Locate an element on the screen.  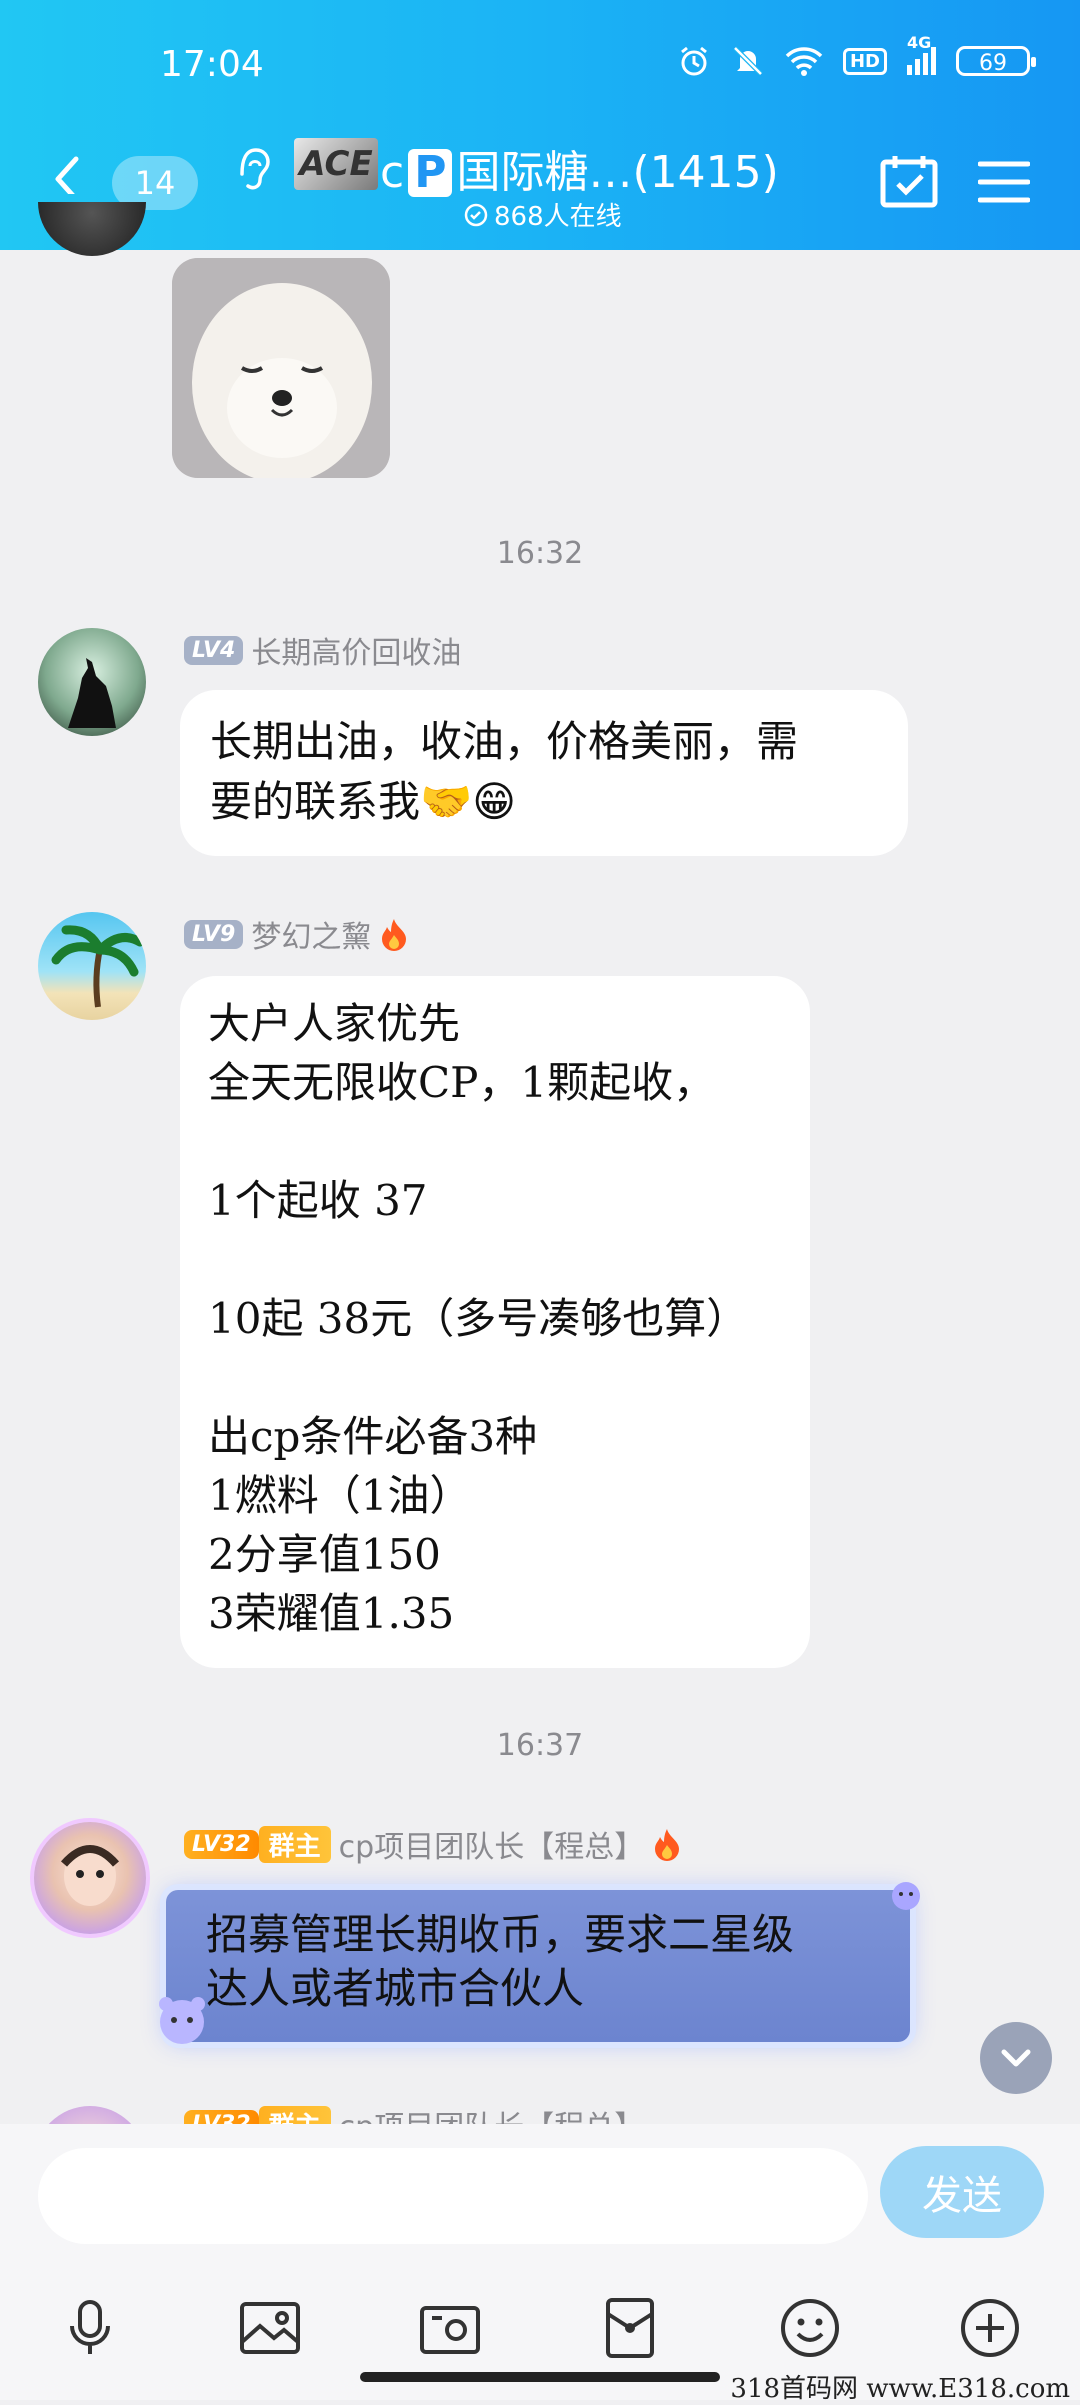
sender-name: 长期高价回收油 is located at coordinates (356, 650).